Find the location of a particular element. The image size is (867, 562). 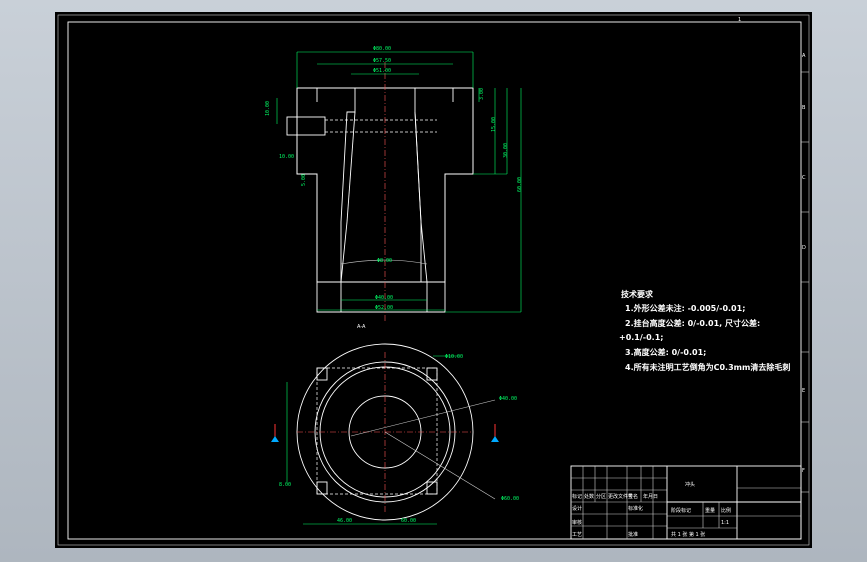

tech-item-2: 2.挂台高度公差: 0/-0.01, 尺寸公差: is located at coordinates (692, 323).